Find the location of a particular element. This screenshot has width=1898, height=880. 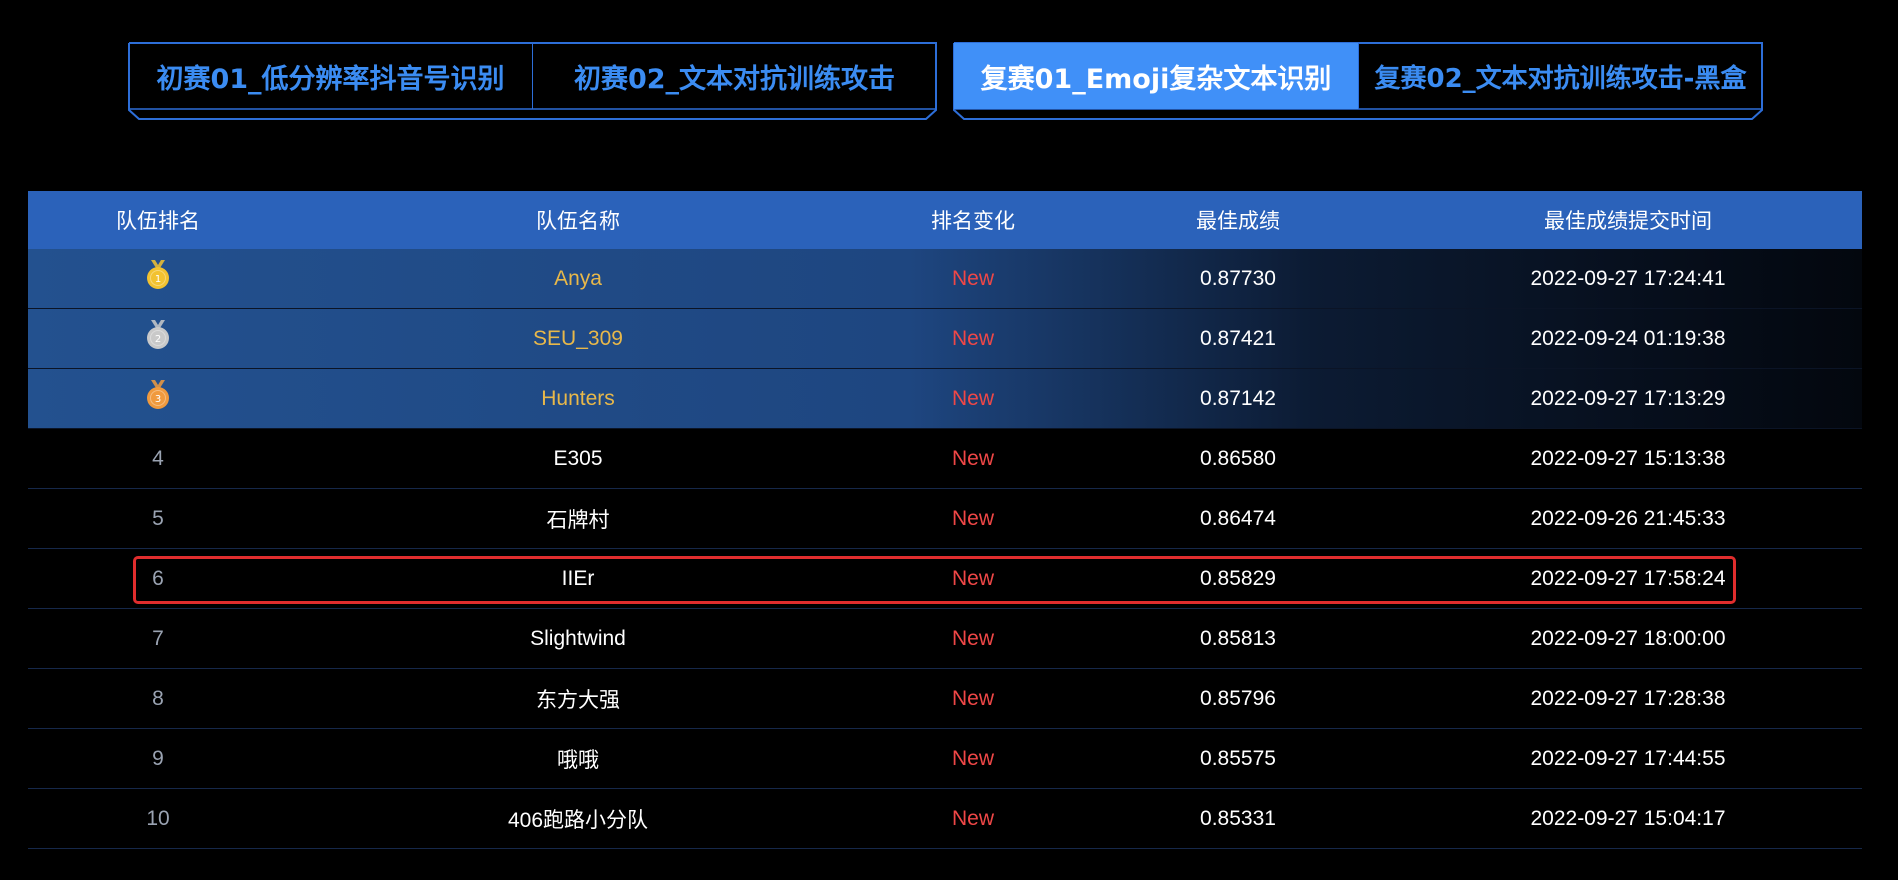

rank-medal: 2 is located at coordinates (158, 338).